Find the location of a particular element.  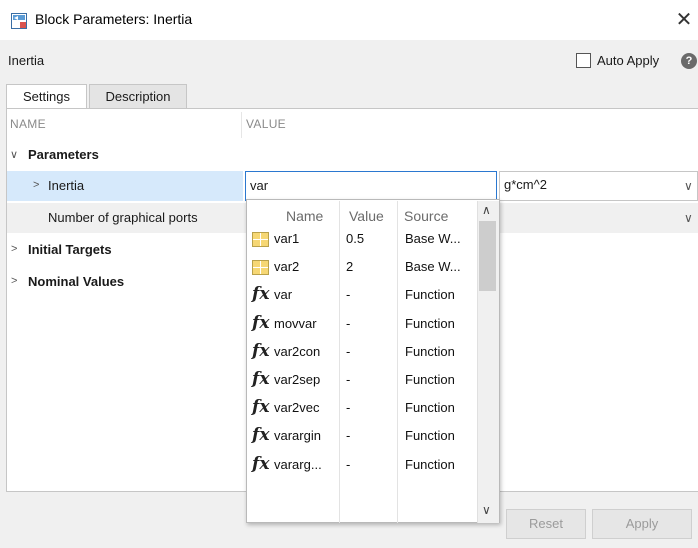

dropdown-name-cell: varargin is located at coordinates (297, 435).